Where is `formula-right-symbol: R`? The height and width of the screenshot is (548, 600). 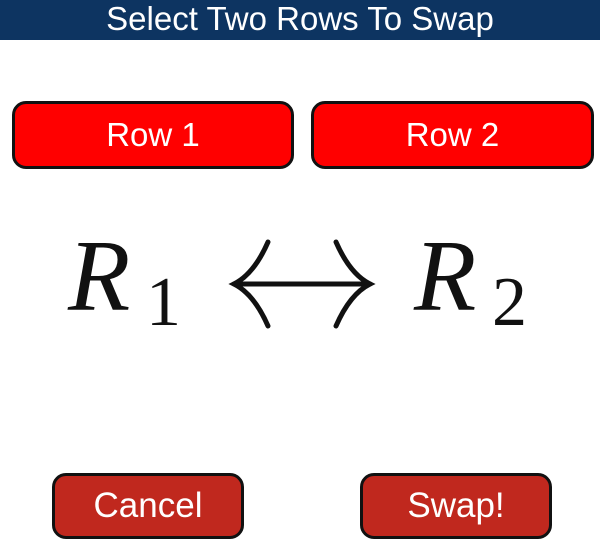
formula-right-symbol: R is located at coordinates (444, 276).